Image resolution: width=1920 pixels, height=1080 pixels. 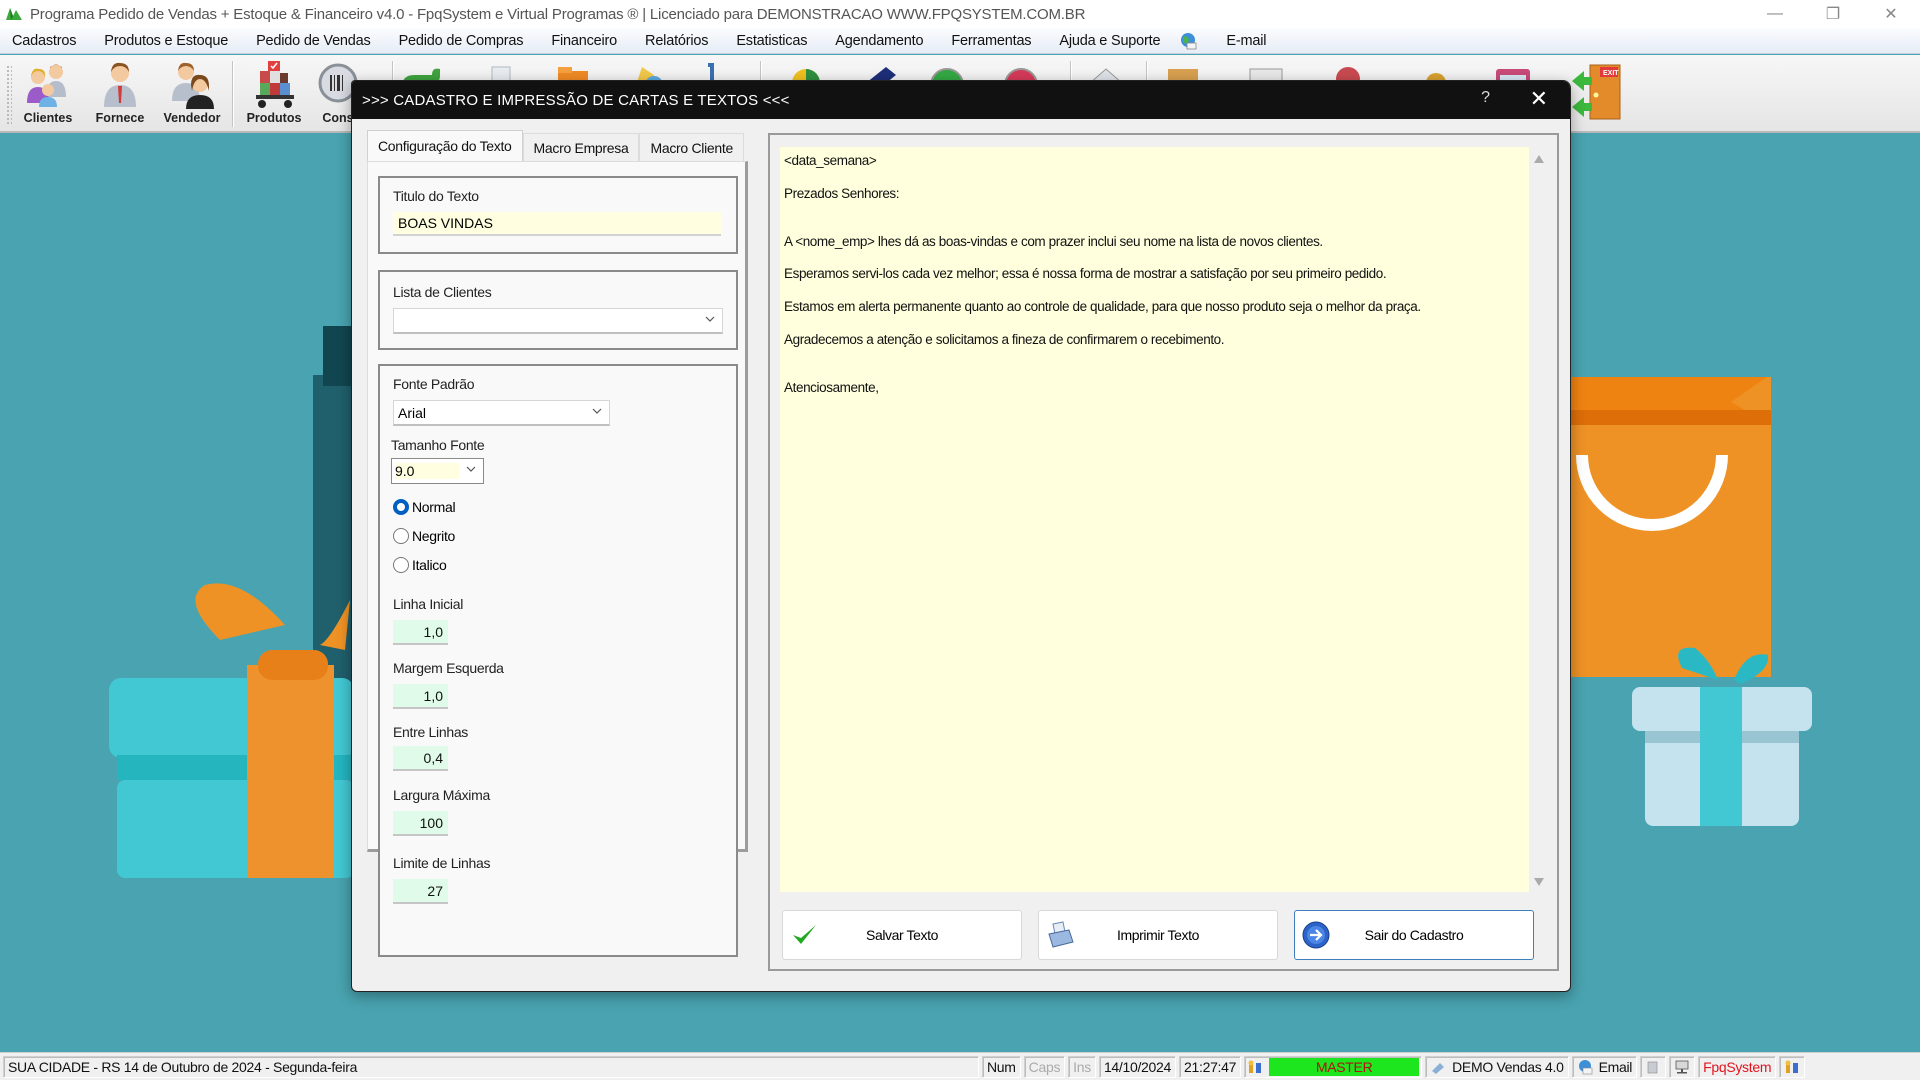 What do you see at coordinates (831, 387) in the screenshot?
I see `editor-line: Atenciosamente,` at bounding box center [831, 387].